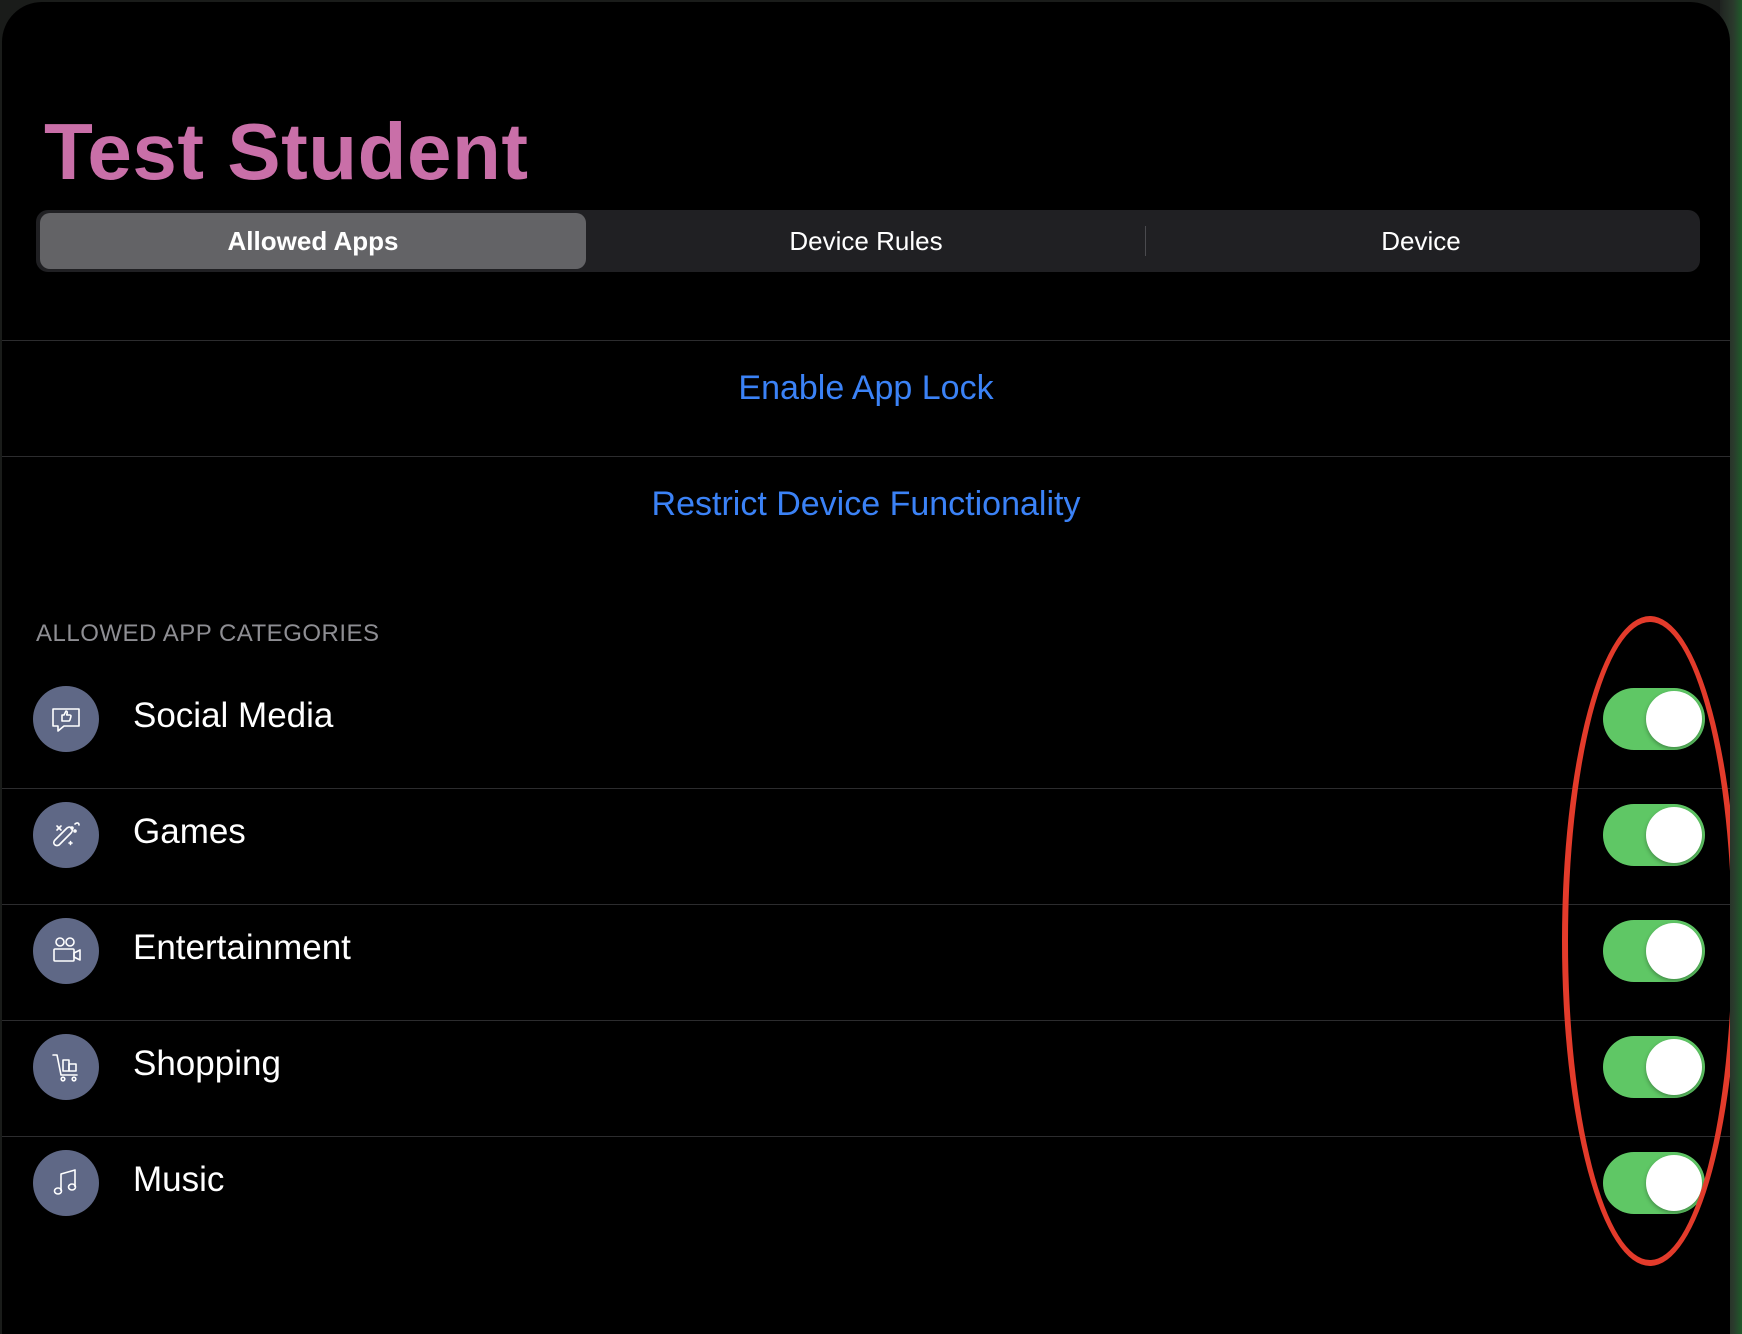 The image size is (1742, 1334). What do you see at coordinates (66, 719) in the screenshot?
I see `social-media-icon` at bounding box center [66, 719].